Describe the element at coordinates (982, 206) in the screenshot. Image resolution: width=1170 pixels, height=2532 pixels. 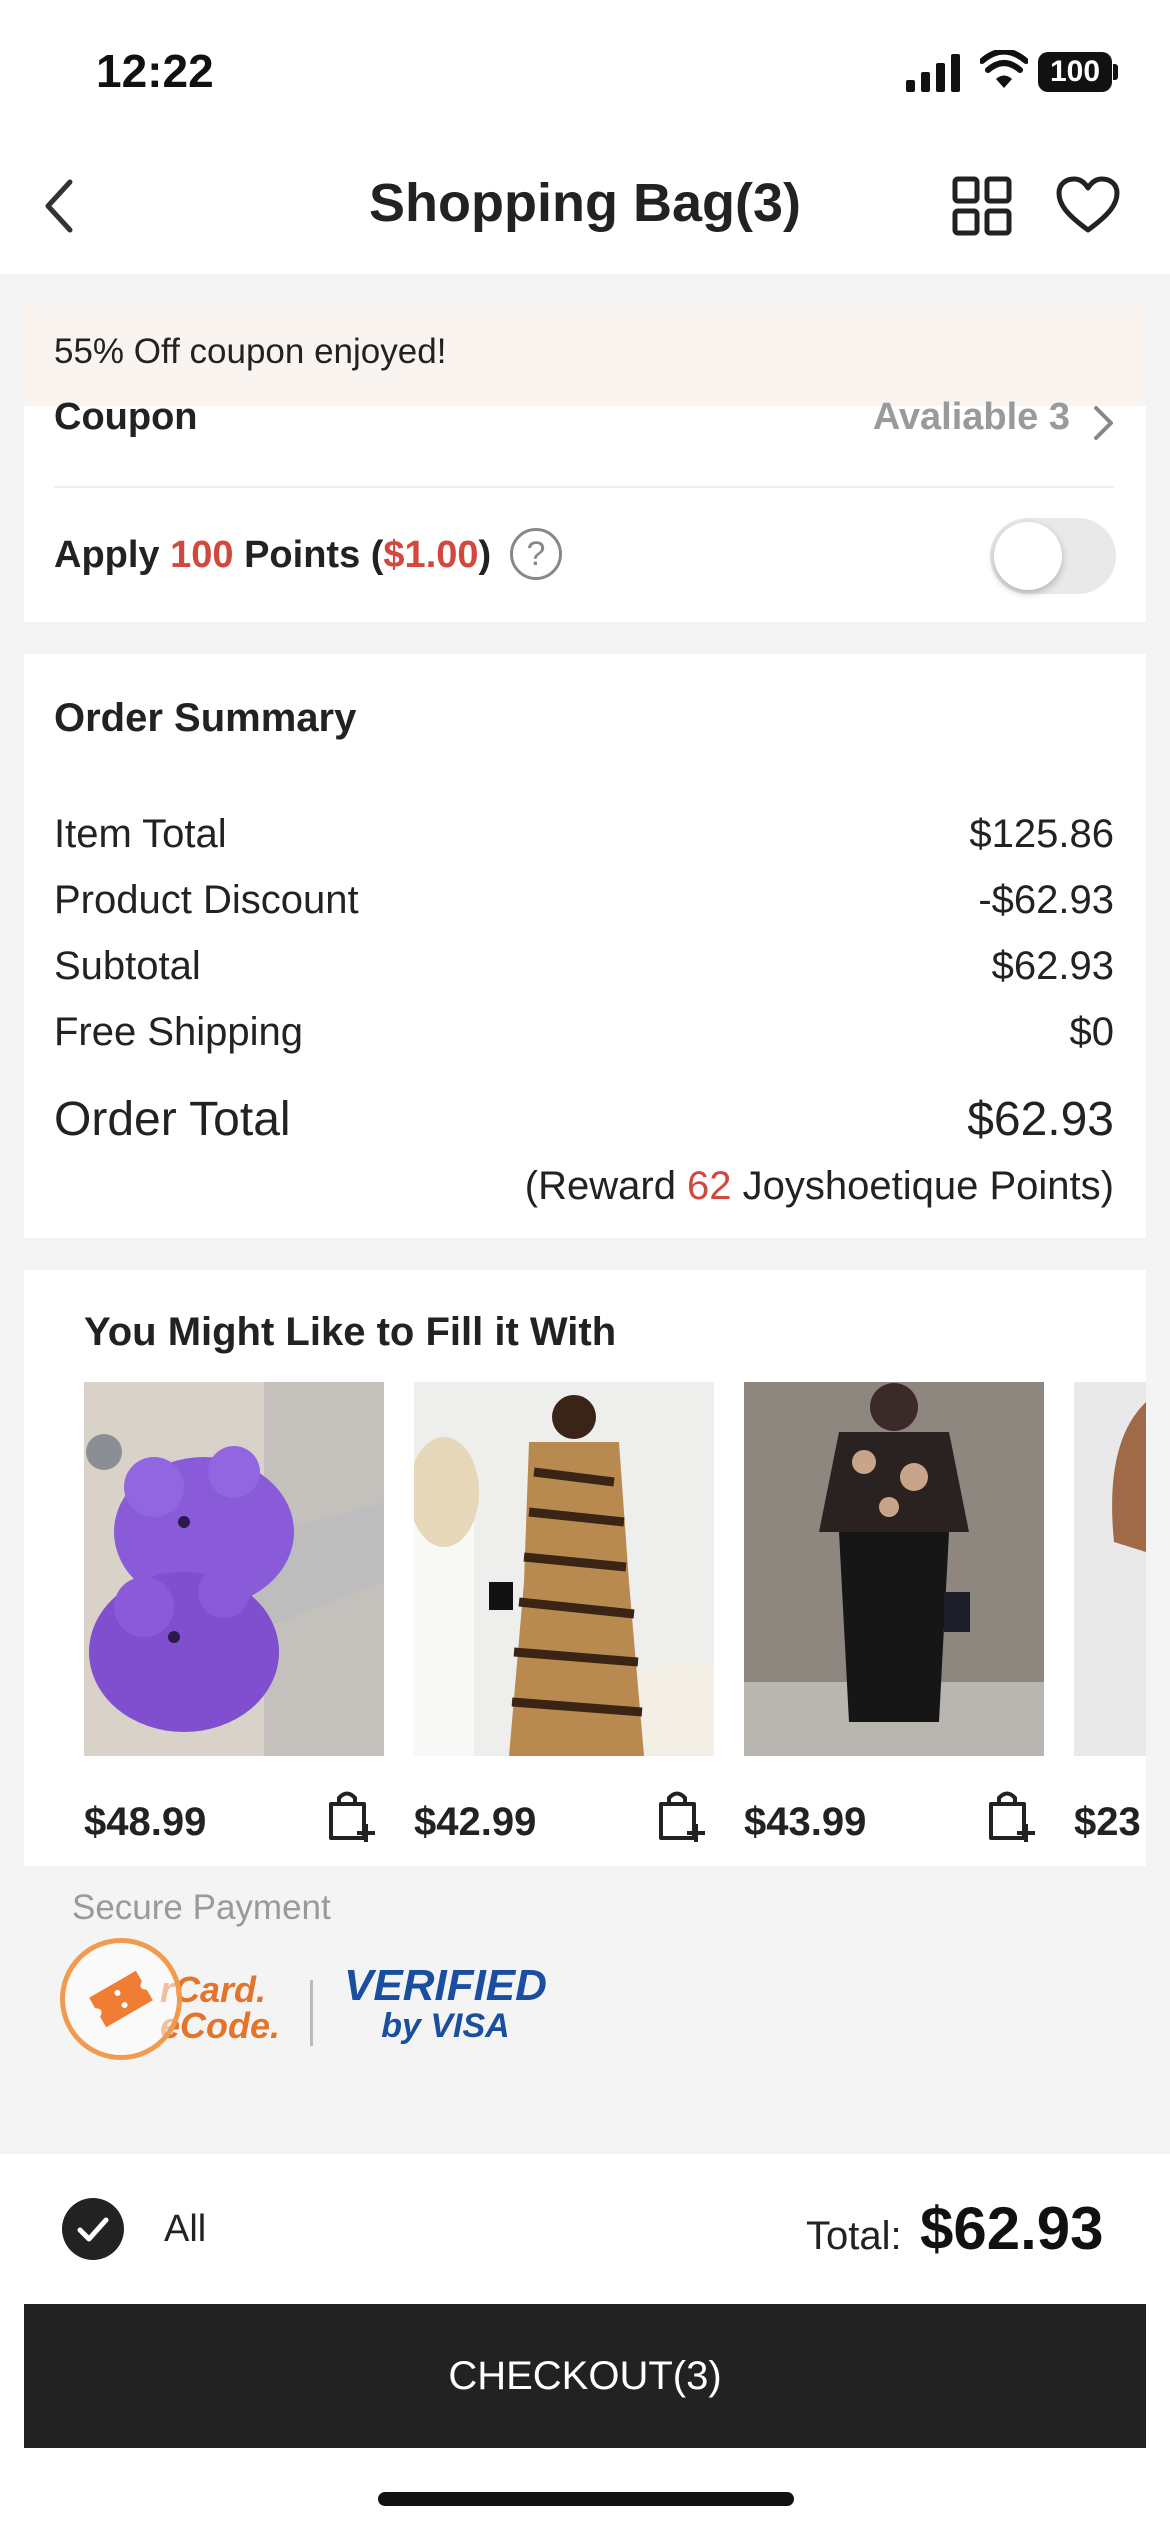
I see `grid-icon` at that location.